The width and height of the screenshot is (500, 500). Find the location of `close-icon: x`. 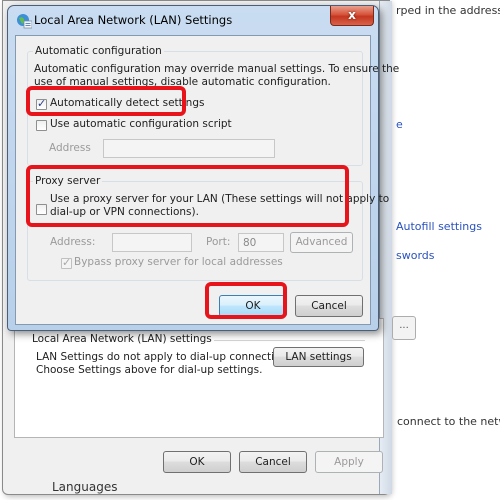

close-icon: x is located at coordinates (352, 15).